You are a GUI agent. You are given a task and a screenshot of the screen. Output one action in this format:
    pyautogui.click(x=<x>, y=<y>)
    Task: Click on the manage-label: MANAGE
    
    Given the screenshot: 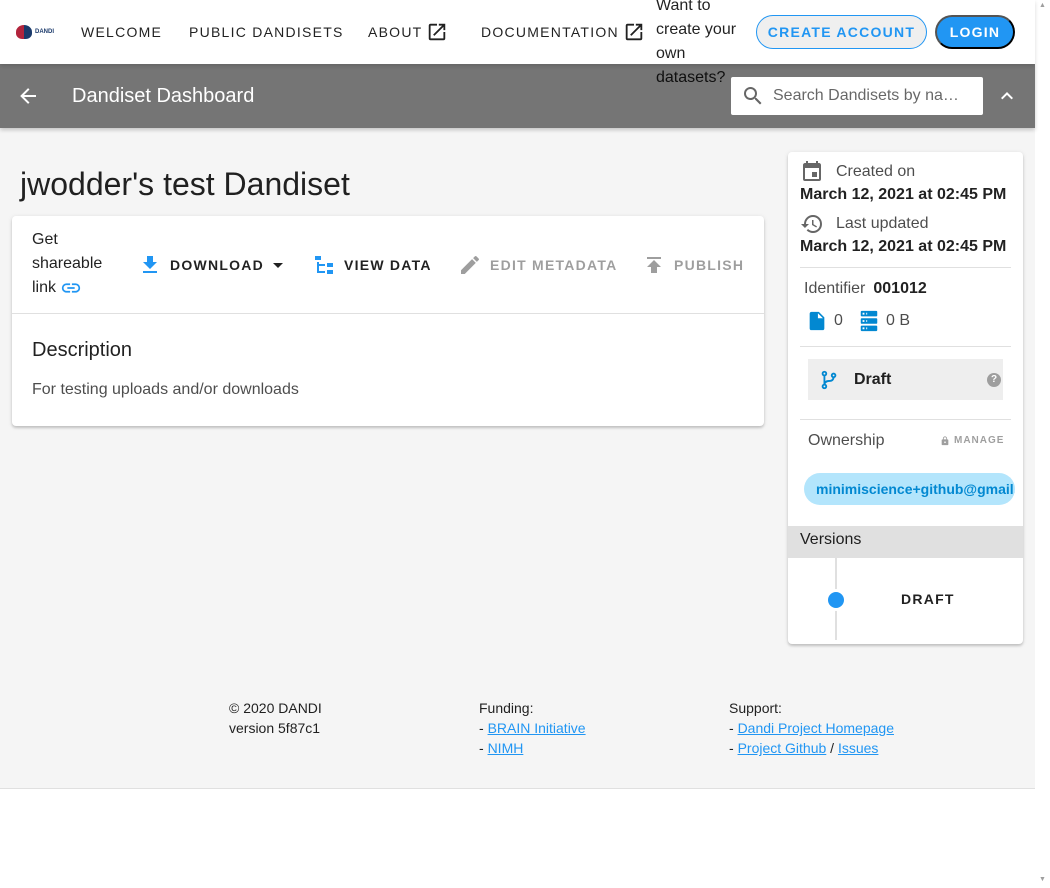 What is the action you would take?
    pyautogui.click(x=979, y=440)
    